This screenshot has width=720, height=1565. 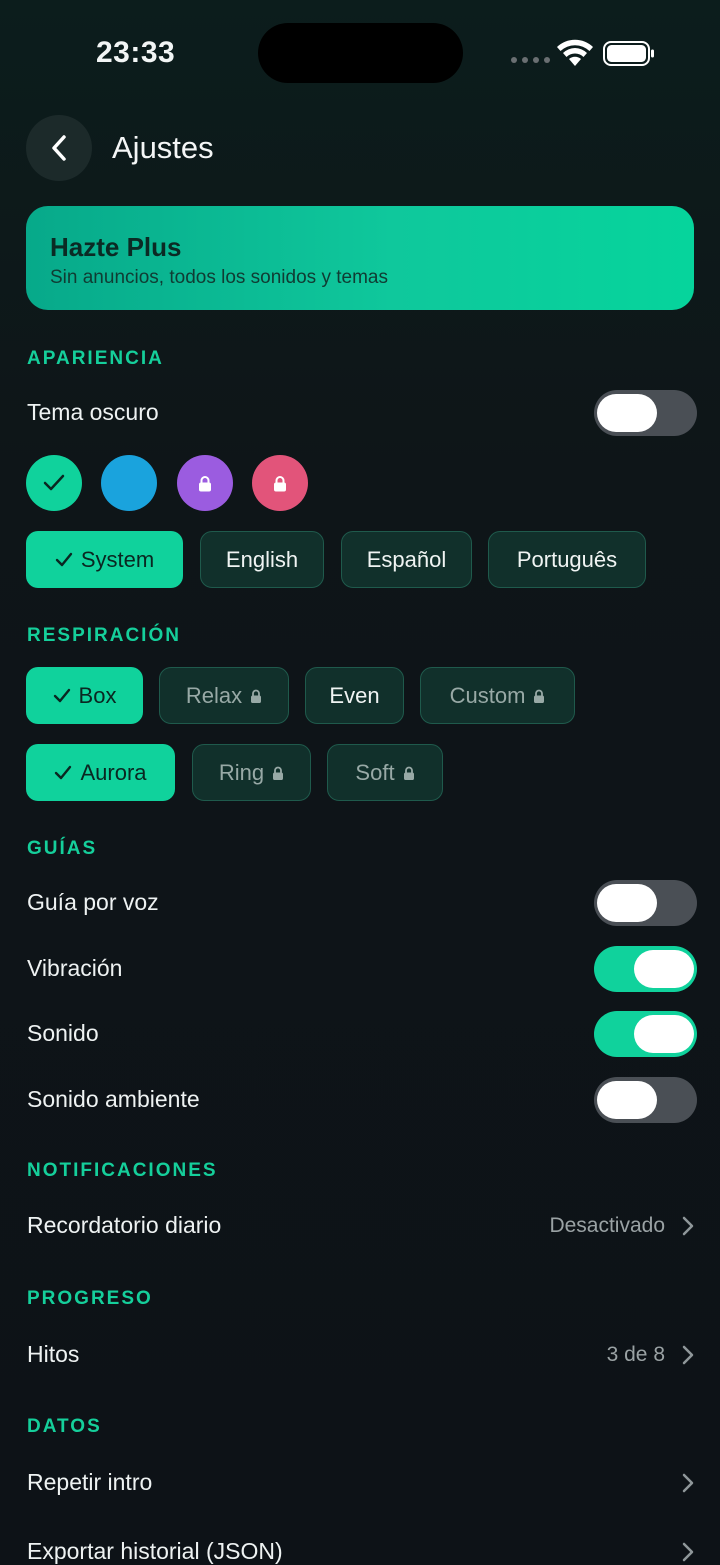 What do you see at coordinates (645, 1100) in the screenshot?
I see `ambient-sound-toggle` at bounding box center [645, 1100].